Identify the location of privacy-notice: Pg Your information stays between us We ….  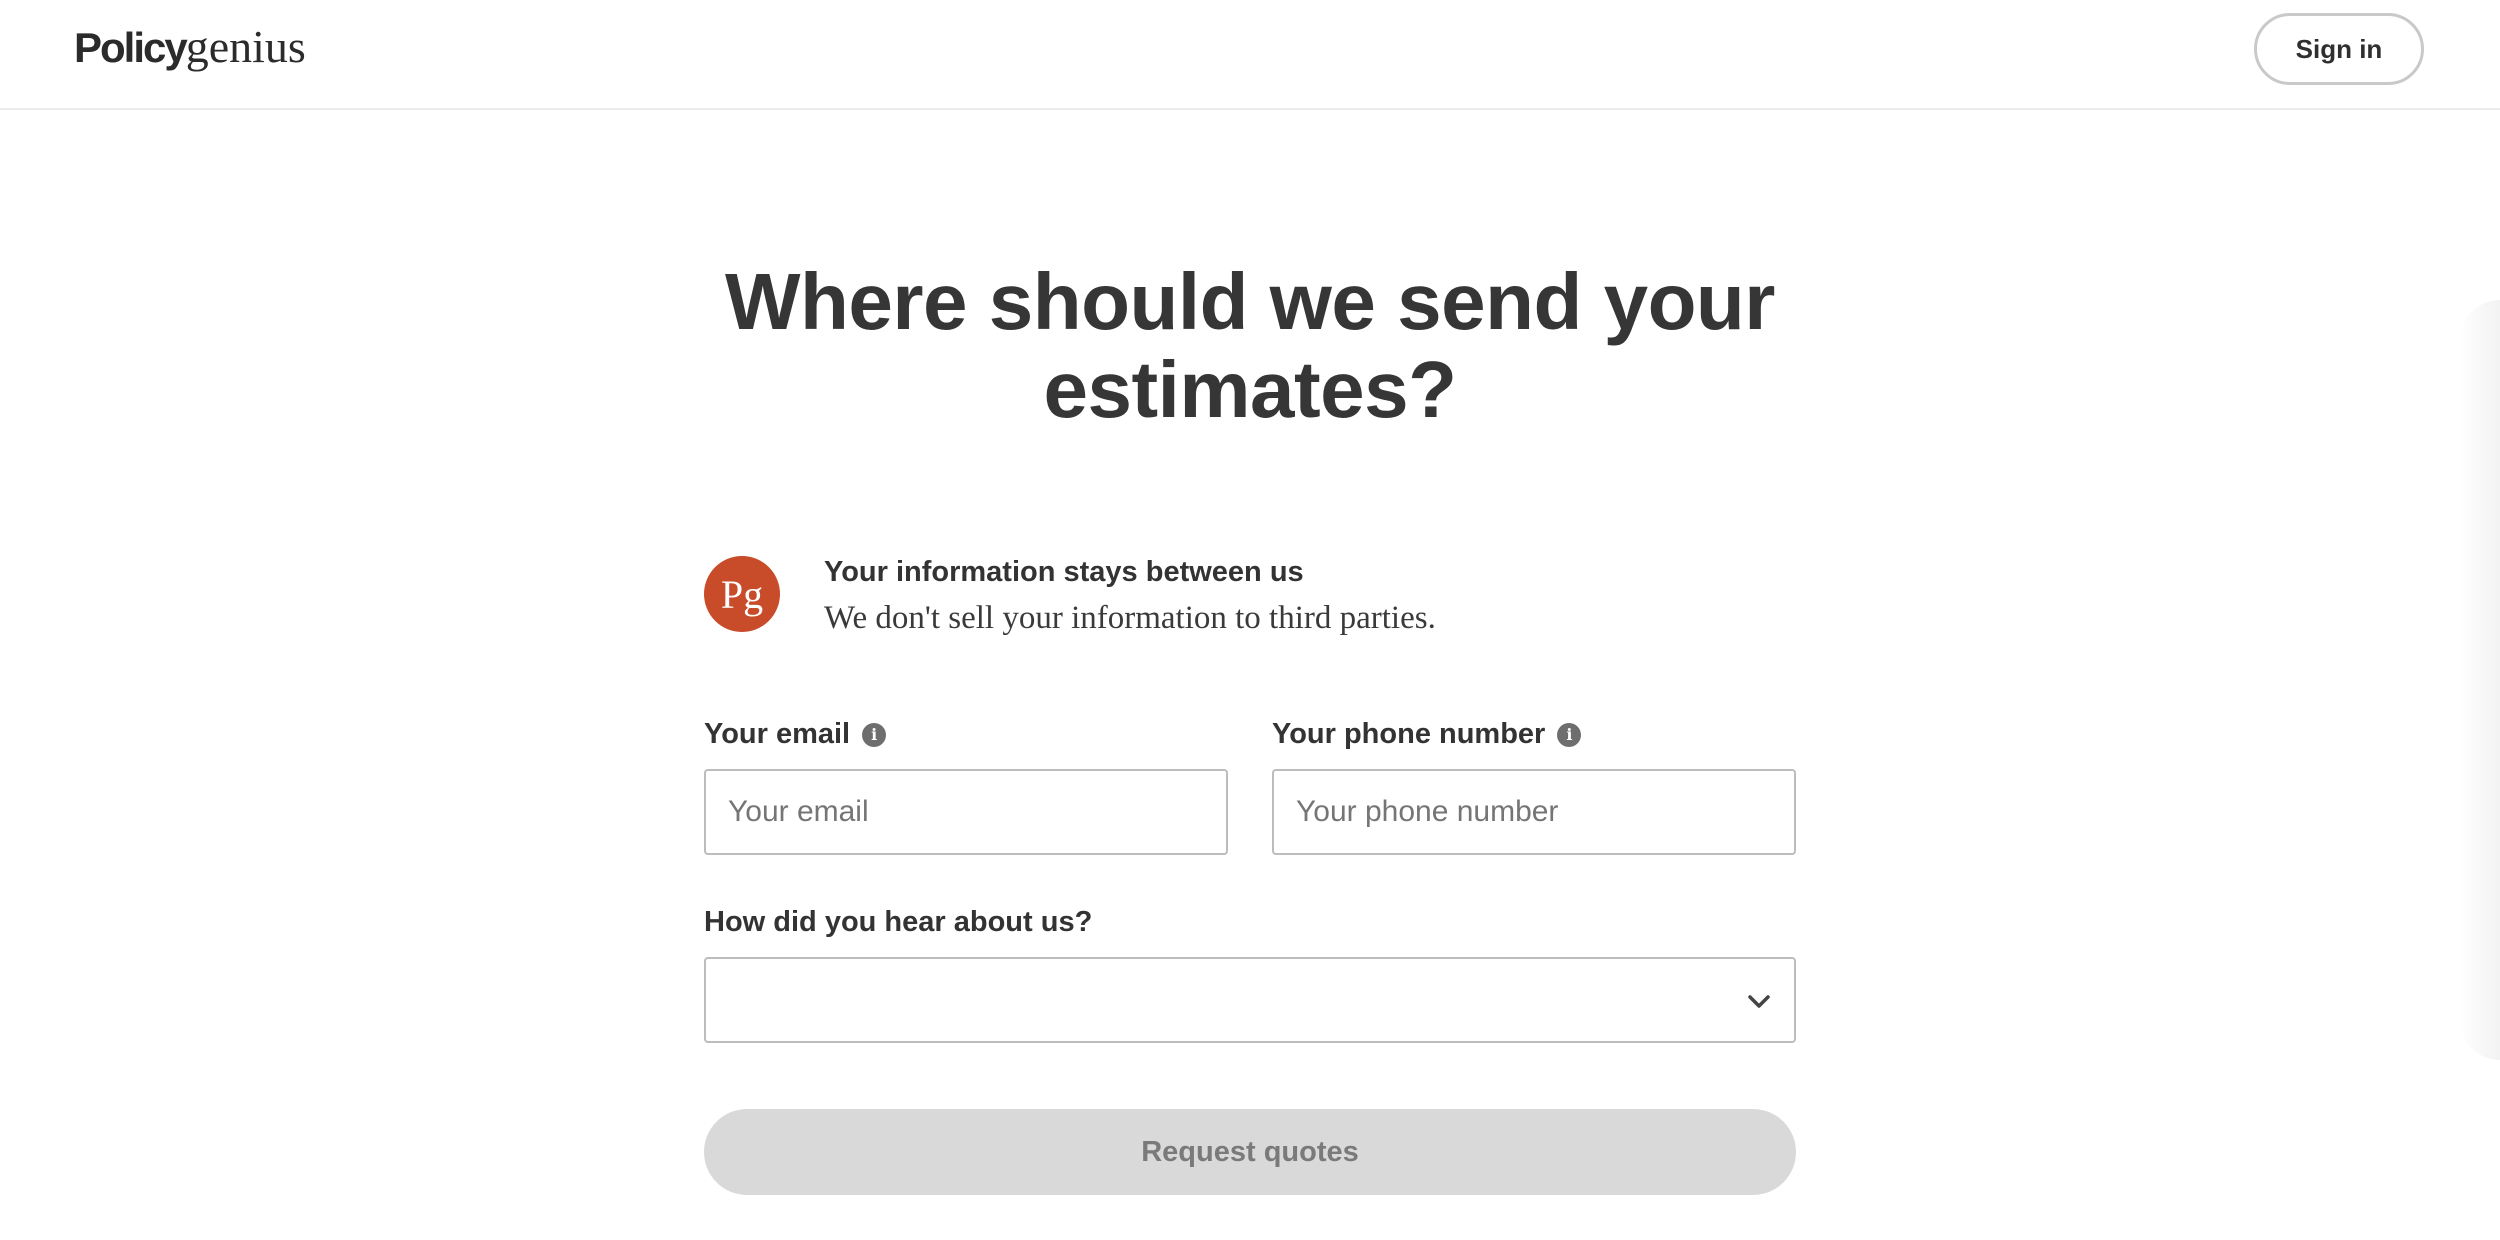
(1254, 596).